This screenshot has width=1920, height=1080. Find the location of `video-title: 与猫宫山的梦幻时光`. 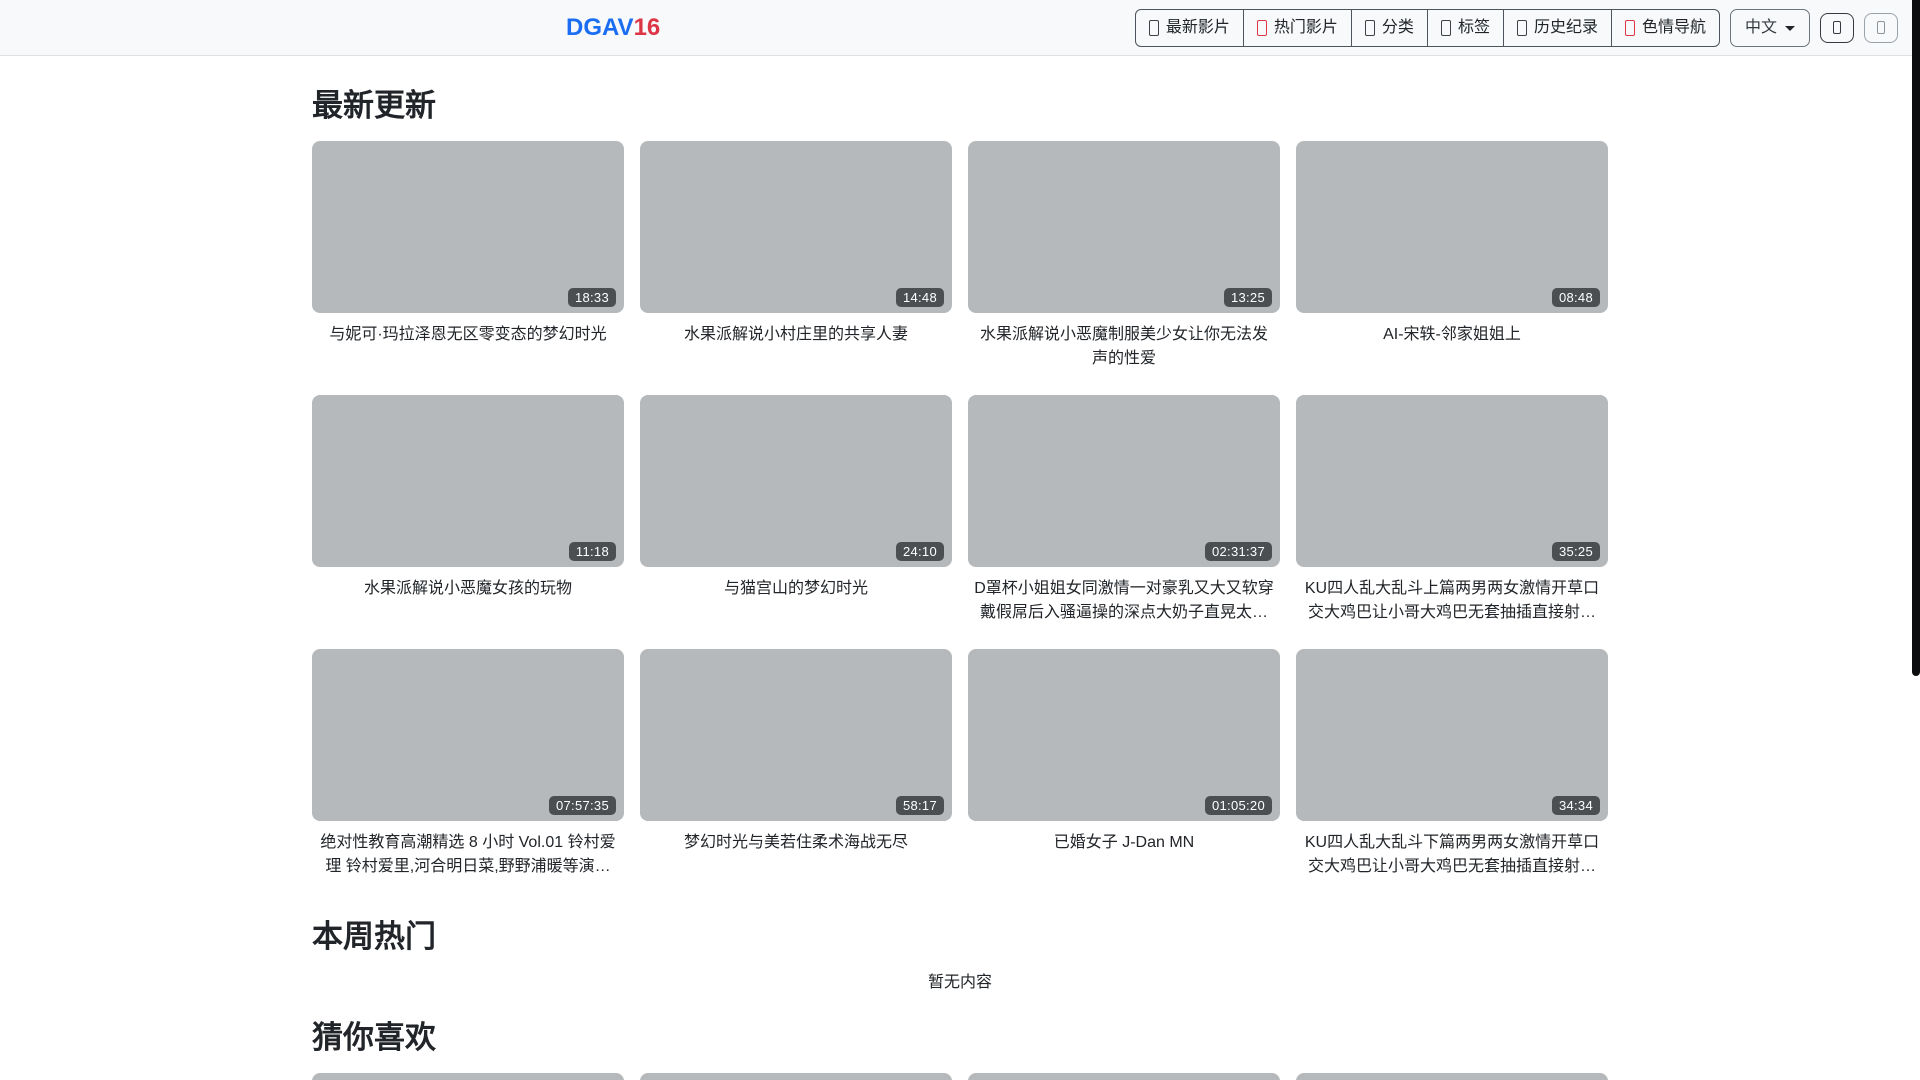

video-title: 与猫宫山的梦幻时光 is located at coordinates (796, 589).